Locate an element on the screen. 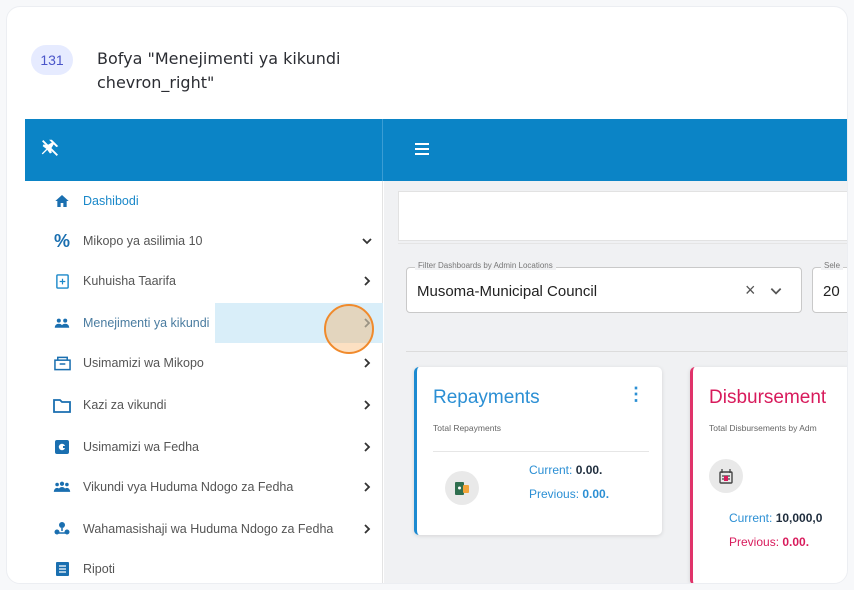  sidebar-item-dashibodi: Dashibodi is located at coordinates (204, 201).